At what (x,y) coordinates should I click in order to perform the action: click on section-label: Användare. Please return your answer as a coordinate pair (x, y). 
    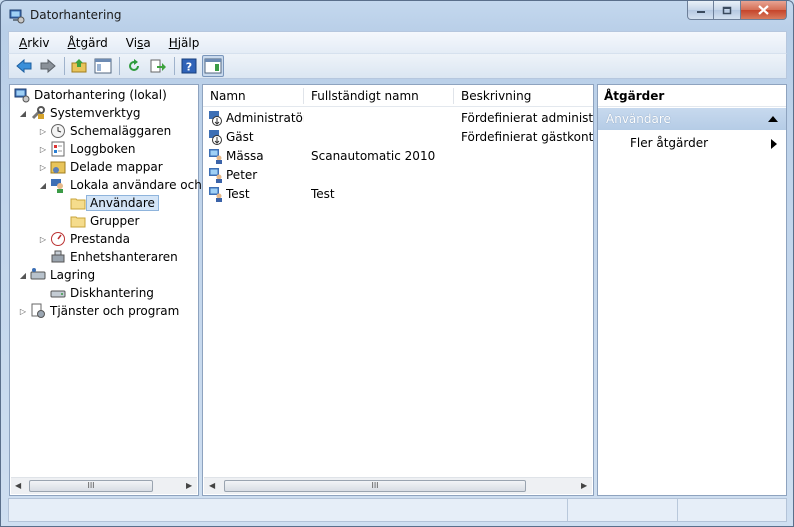
    Looking at the image, I should click on (638, 119).